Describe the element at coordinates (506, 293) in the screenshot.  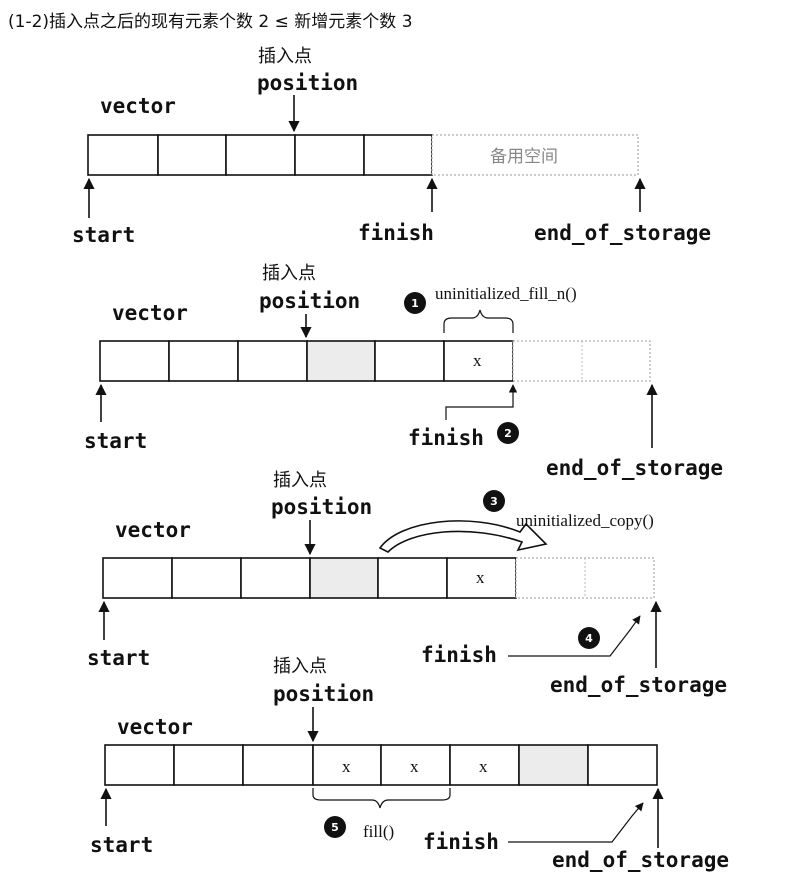
I see `uninitialized-fill-n-label: uninitialized_fill_n()` at that location.